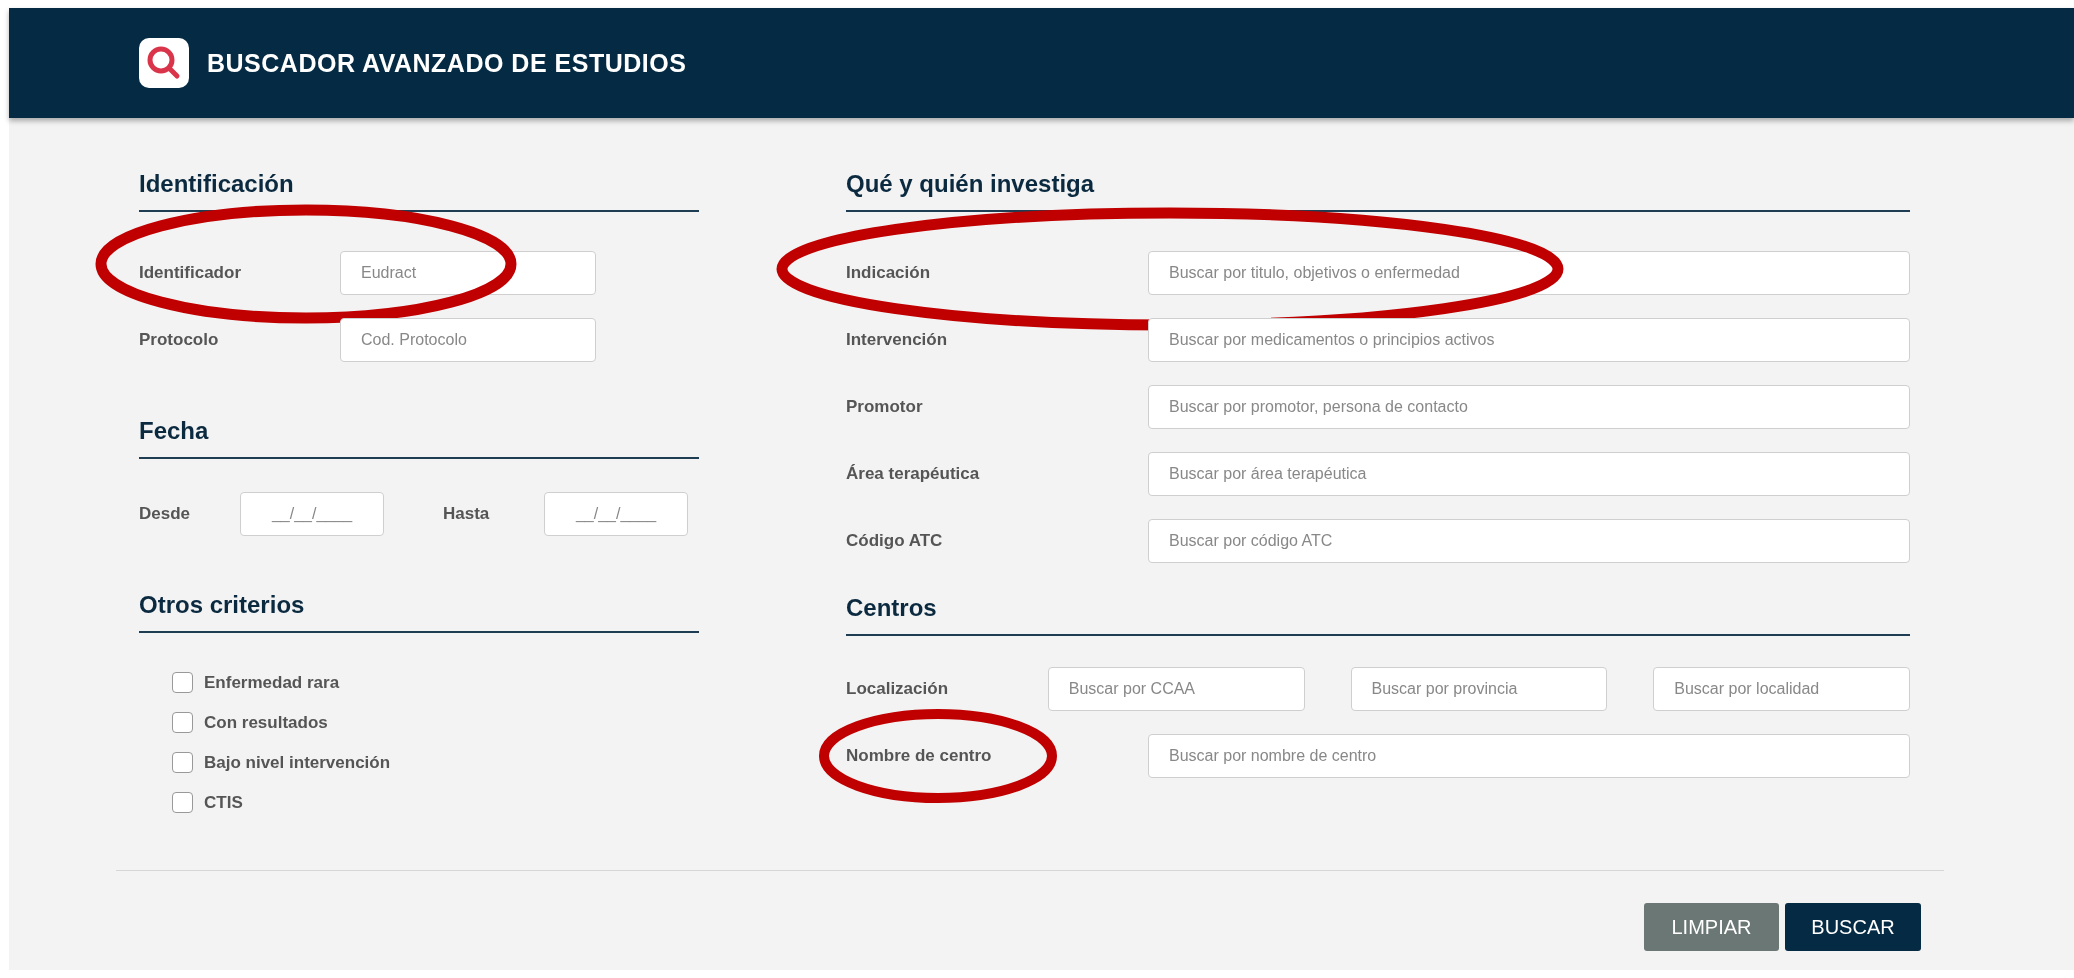 This screenshot has height=978, width=2074. I want to click on input-field: Eudract, so click(468, 273).